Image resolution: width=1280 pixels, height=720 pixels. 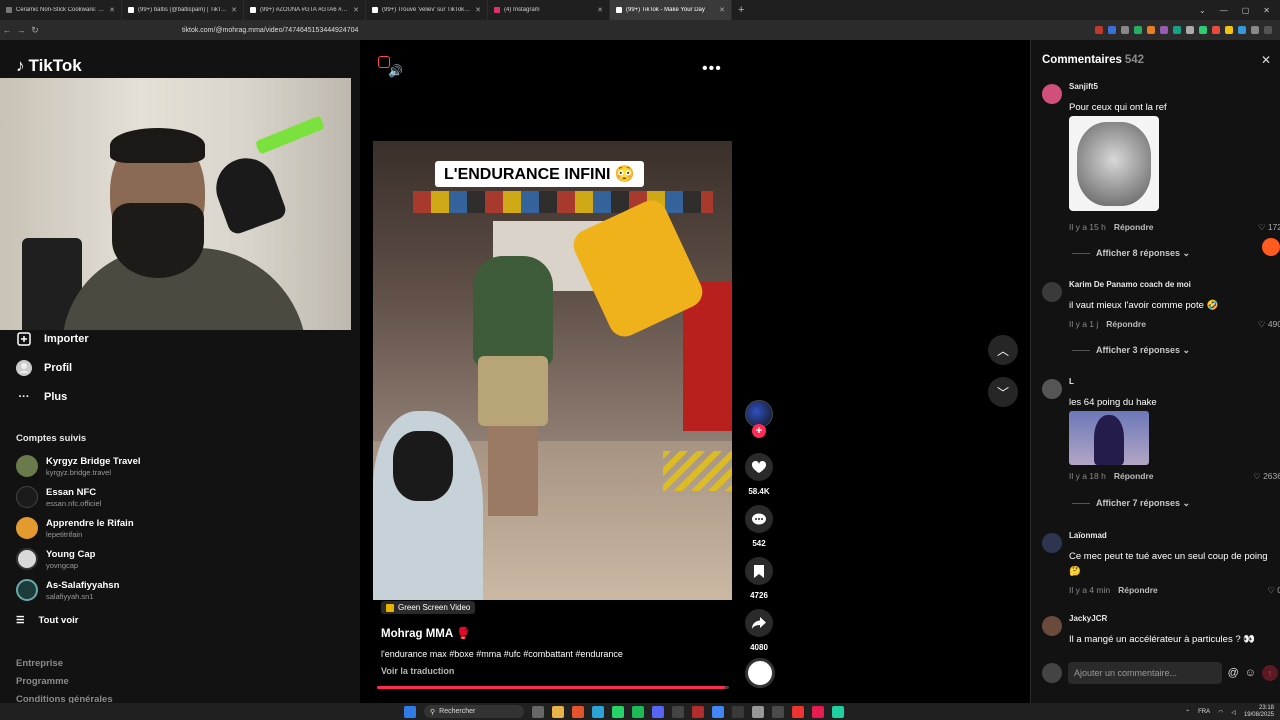 I want to click on translate-link: Voir la traduction, so click(x=417, y=671).